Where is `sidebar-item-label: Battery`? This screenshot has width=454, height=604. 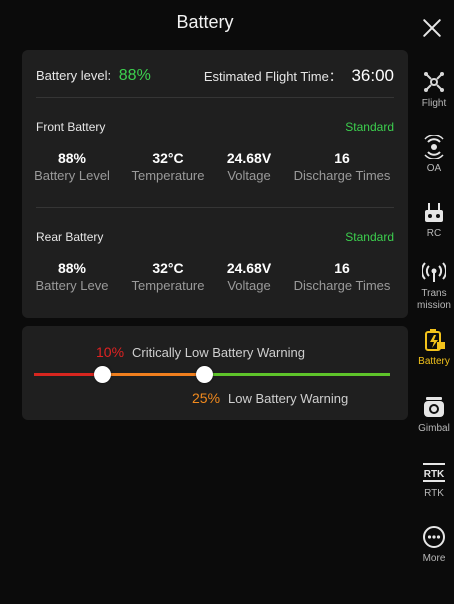
sidebar-item-label: Battery is located at coordinates (434, 361).